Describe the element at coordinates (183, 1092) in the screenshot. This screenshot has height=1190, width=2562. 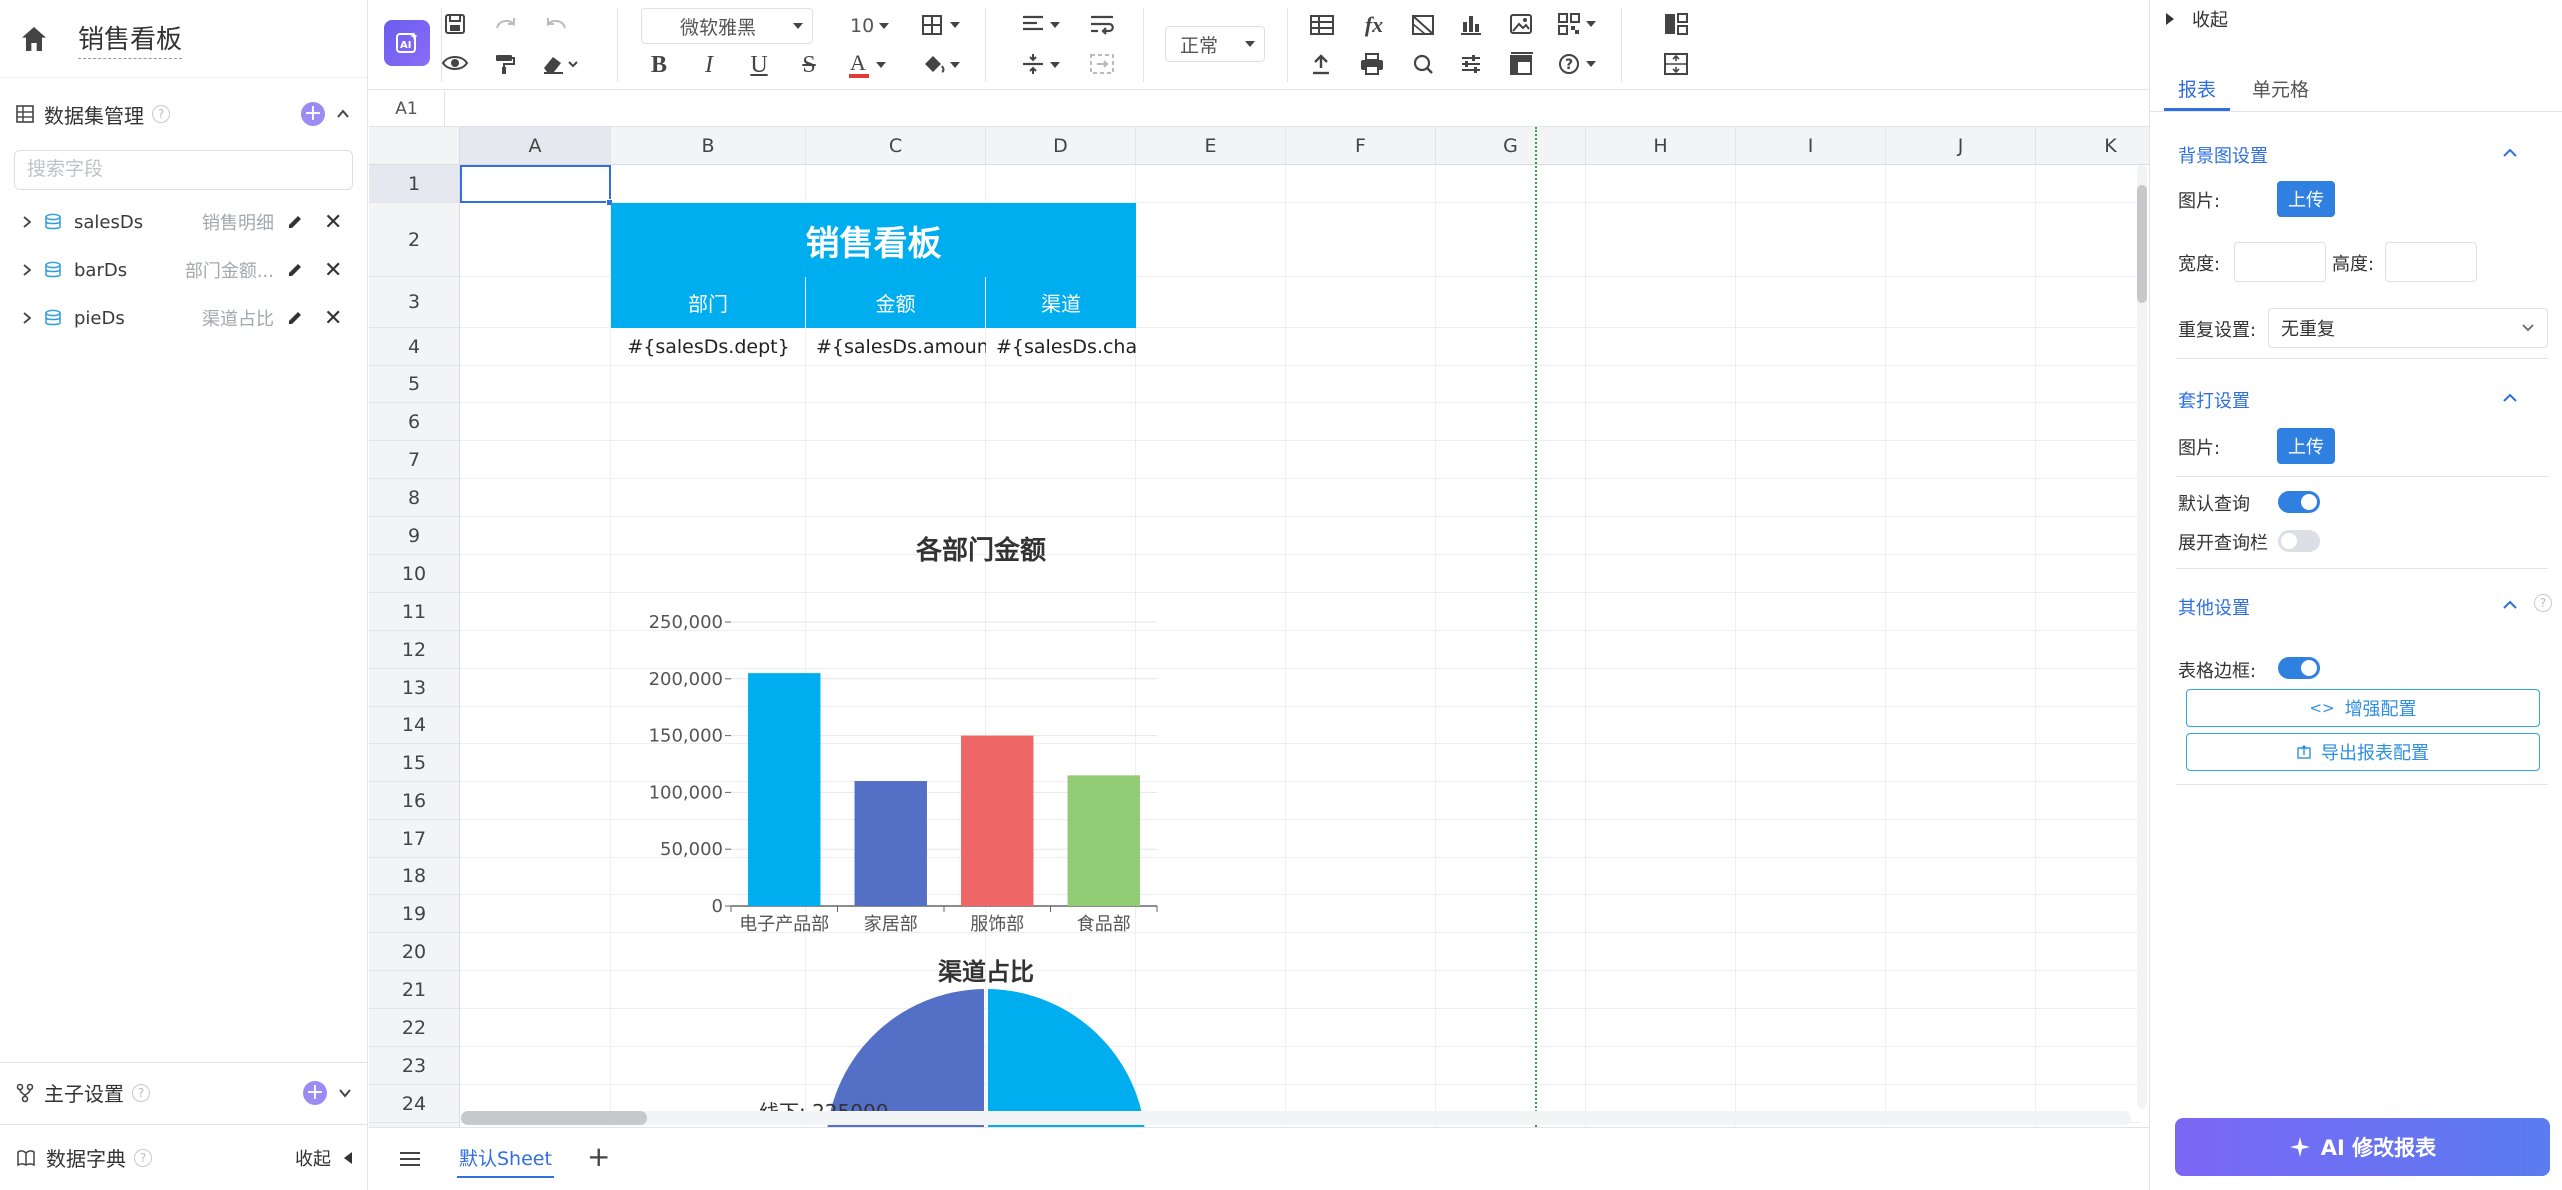
I see `subreport-settings: 主子设置 ? +` at that location.